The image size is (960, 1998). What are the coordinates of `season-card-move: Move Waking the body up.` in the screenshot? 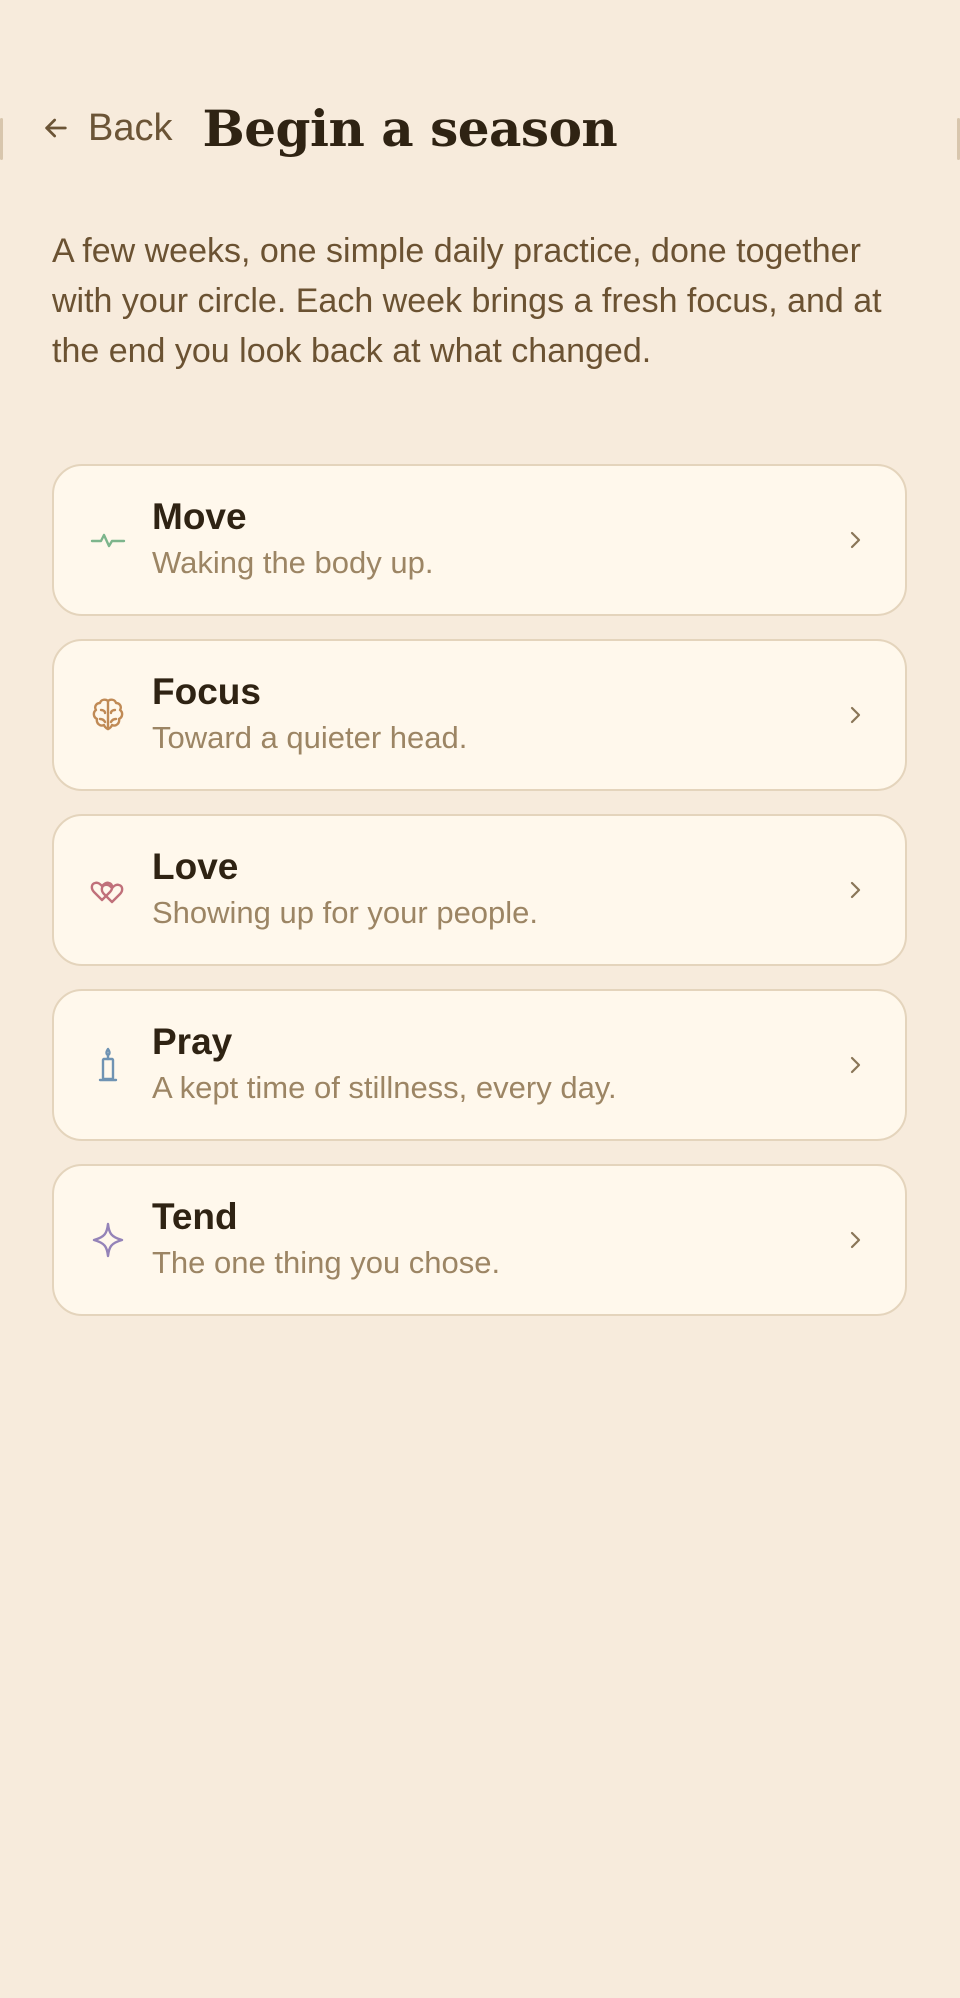 It's located at (479, 540).